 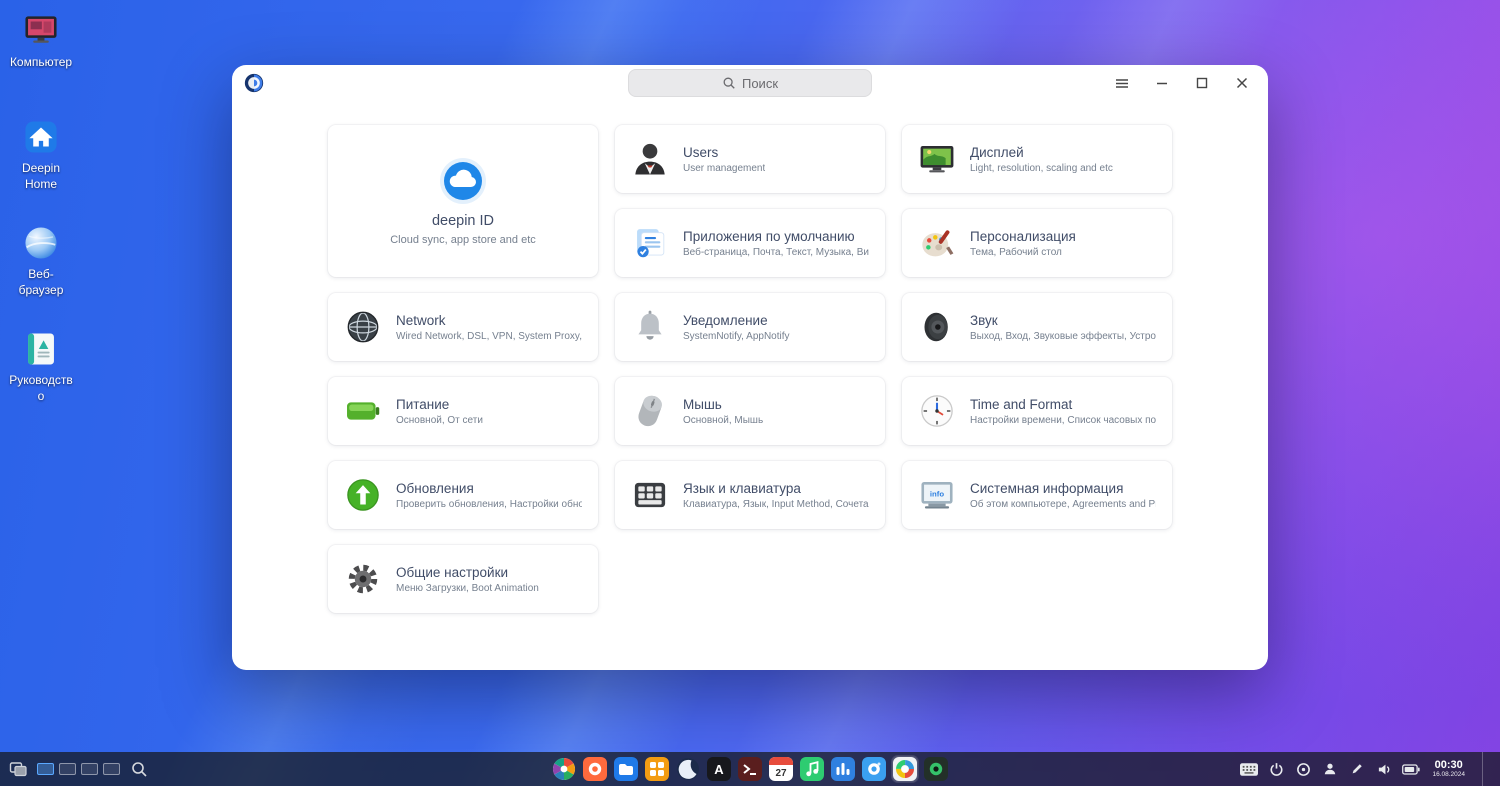 I want to click on taskbar: A 27 00:30 16.08.2024, so click(x=750, y=769).